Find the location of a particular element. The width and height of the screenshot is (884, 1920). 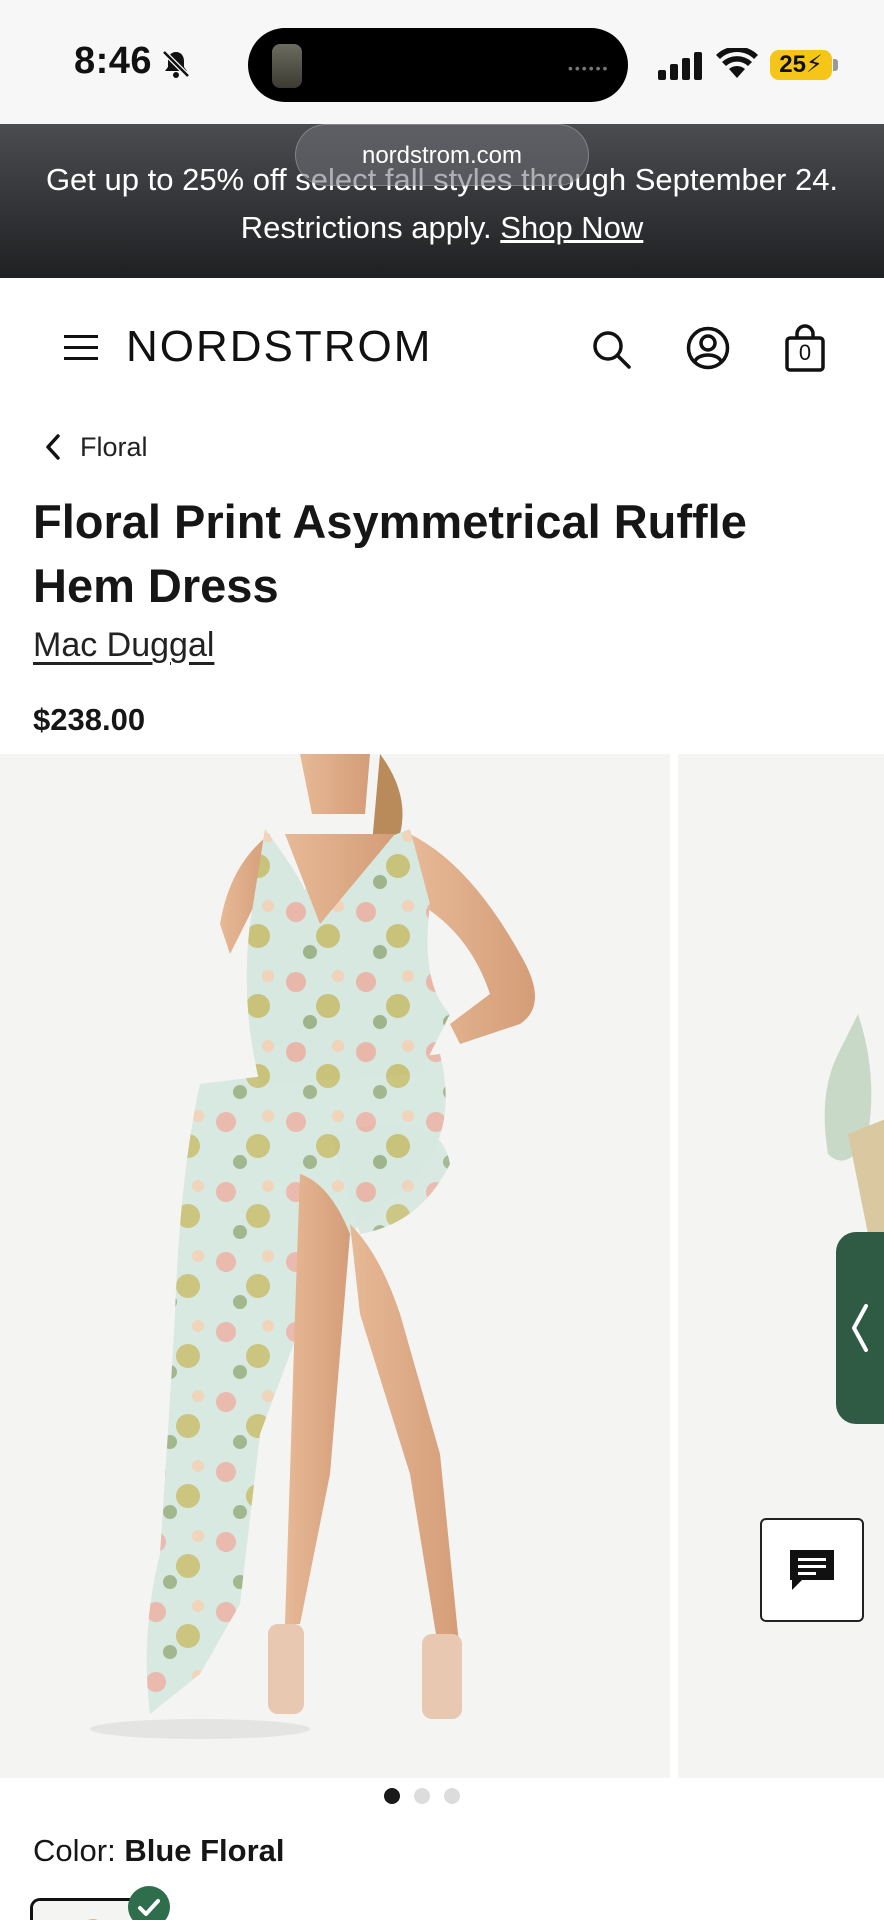

cellular-signal-icon is located at coordinates (680, 66).